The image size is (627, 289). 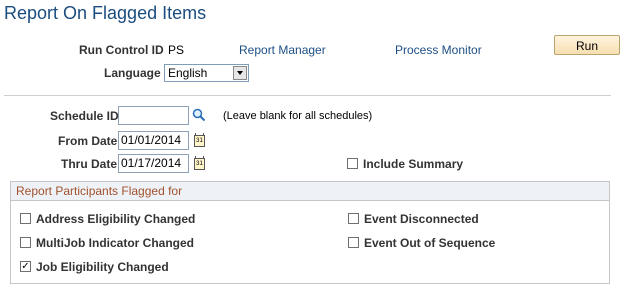 What do you see at coordinates (421, 219) in the screenshot?
I see `event-disconnected-label: Event Disconnected` at bounding box center [421, 219].